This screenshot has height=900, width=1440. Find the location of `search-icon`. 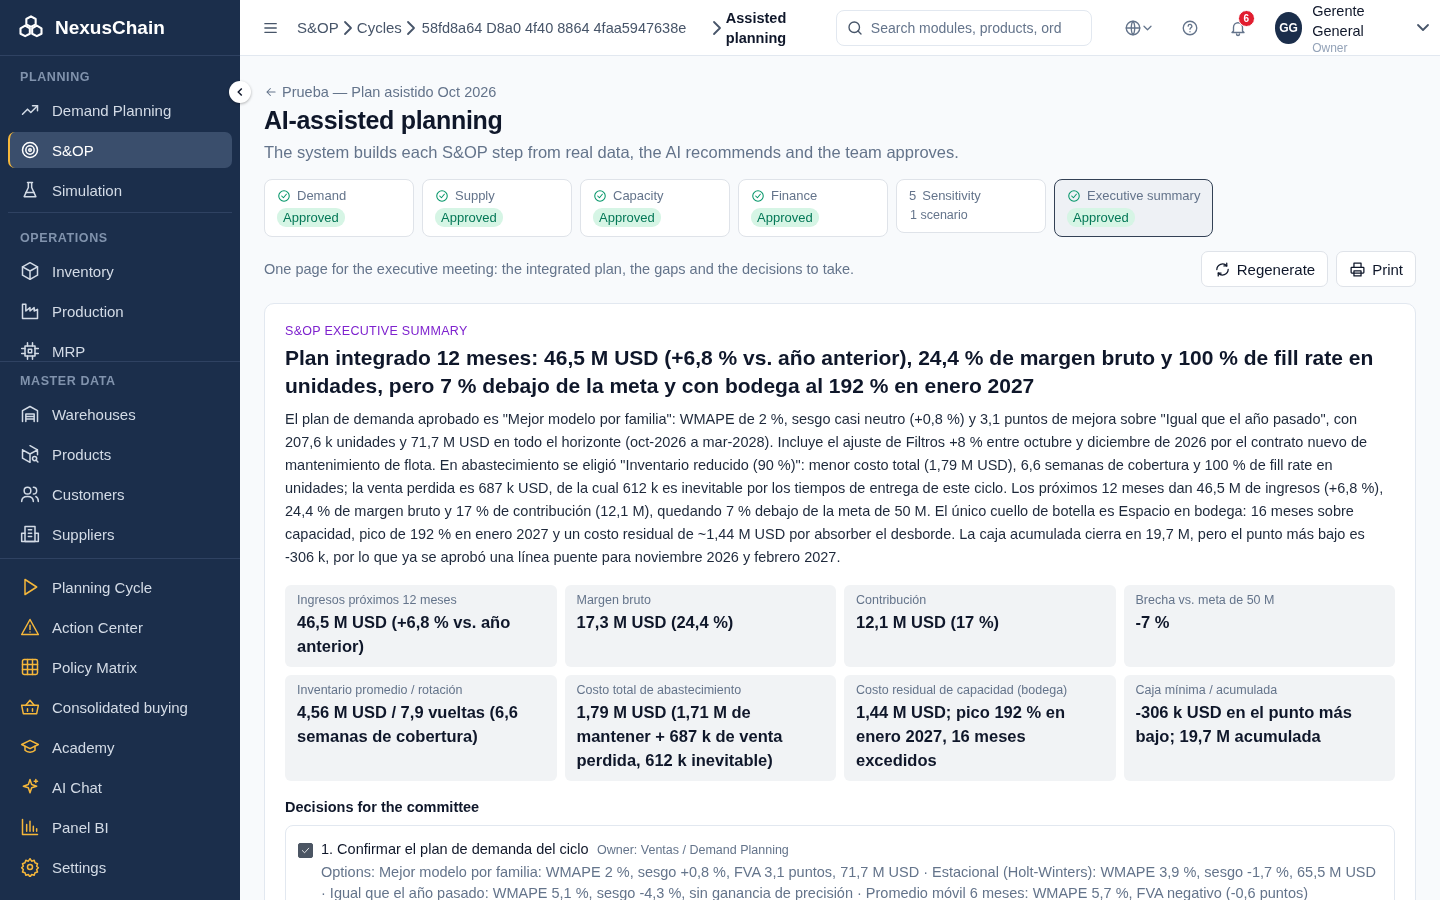

search-icon is located at coordinates (854, 27).